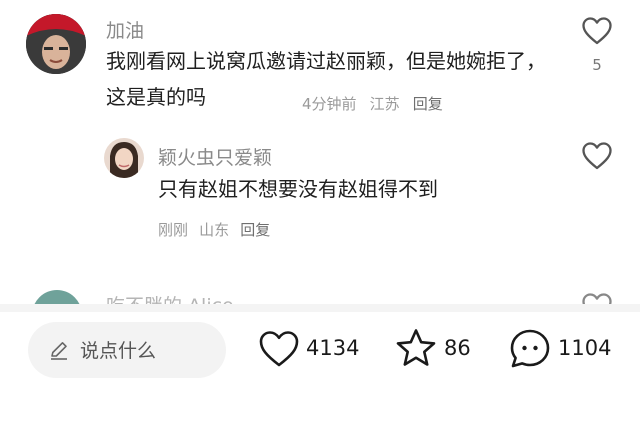 The height and width of the screenshot is (426, 640). Describe the element at coordinates (416, 347) in the screenshot. I see `star-icon` at that location.